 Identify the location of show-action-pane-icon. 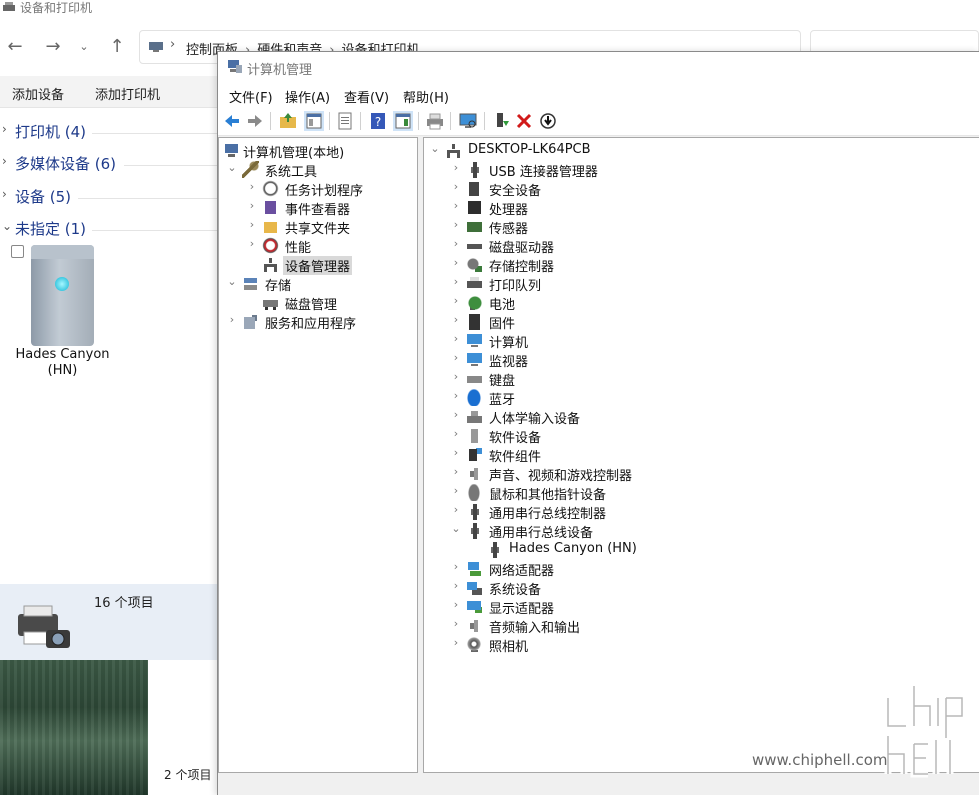
(403, 121).